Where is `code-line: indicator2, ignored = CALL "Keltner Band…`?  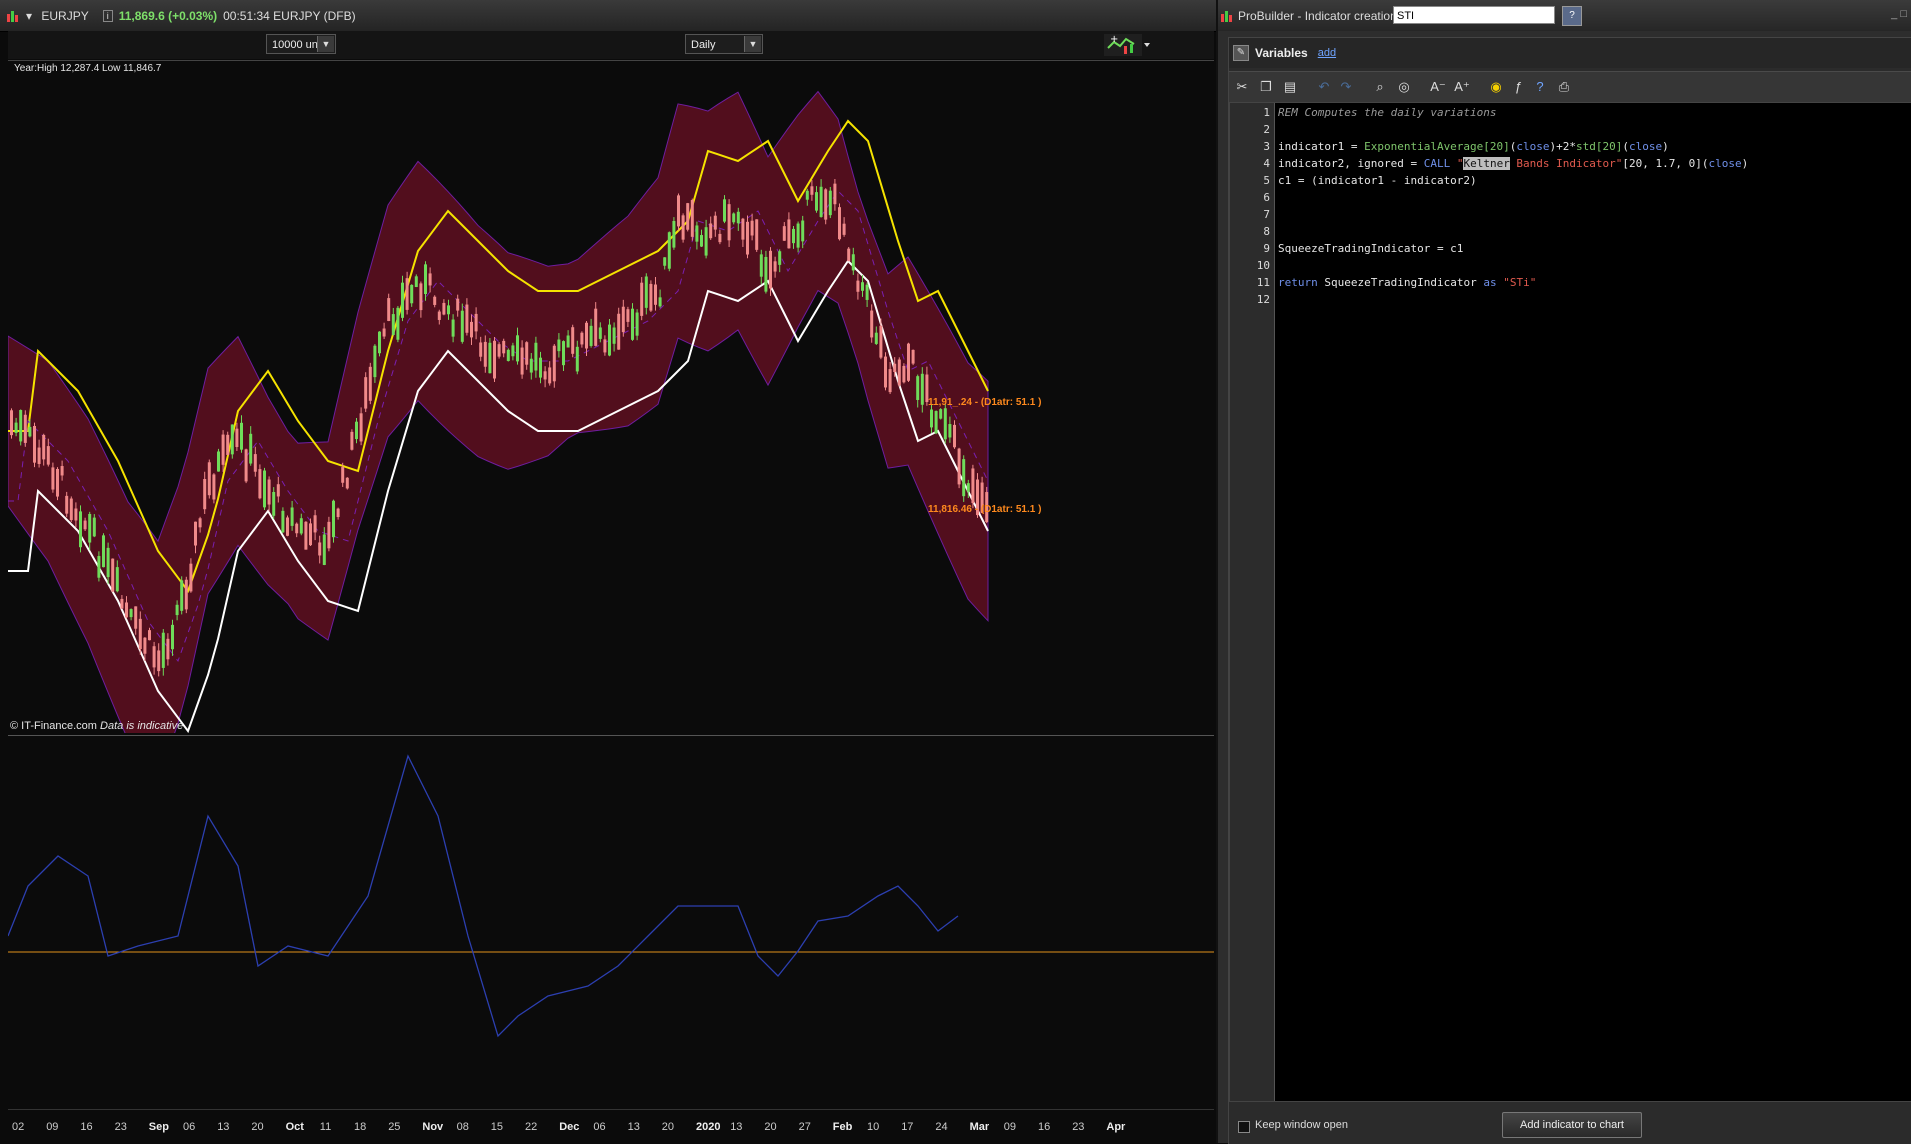 code-line: indicator2, ignored = CALL "Keltner Band… is located at coordinates (1513, 163).